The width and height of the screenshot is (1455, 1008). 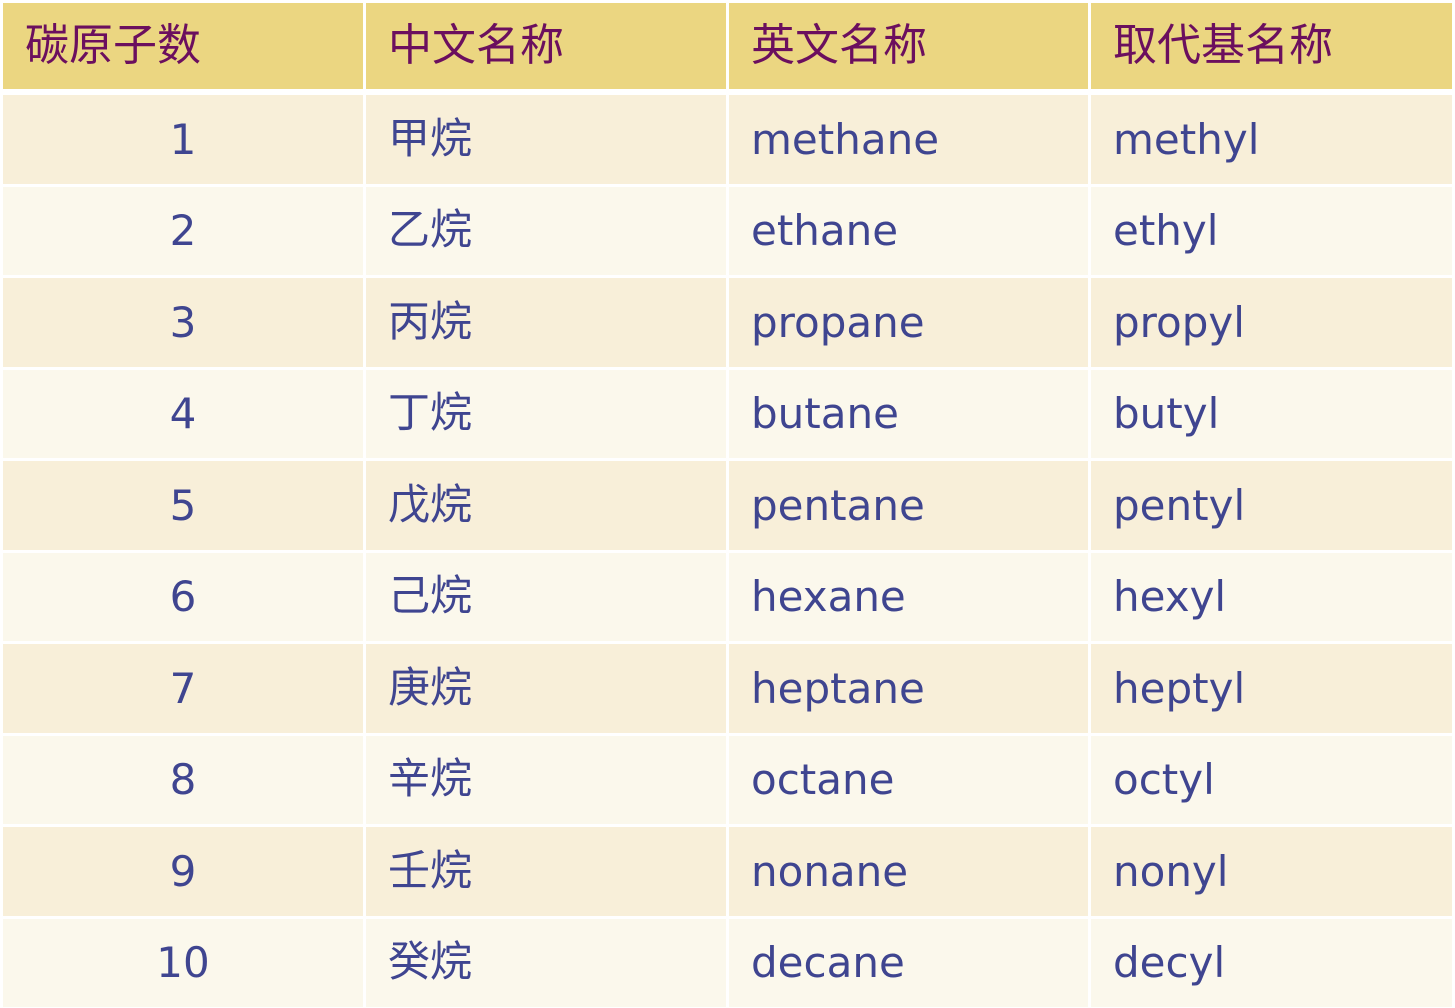 I want to click on chinese-name-cell: 乙烷, so click(x=546, y=230).